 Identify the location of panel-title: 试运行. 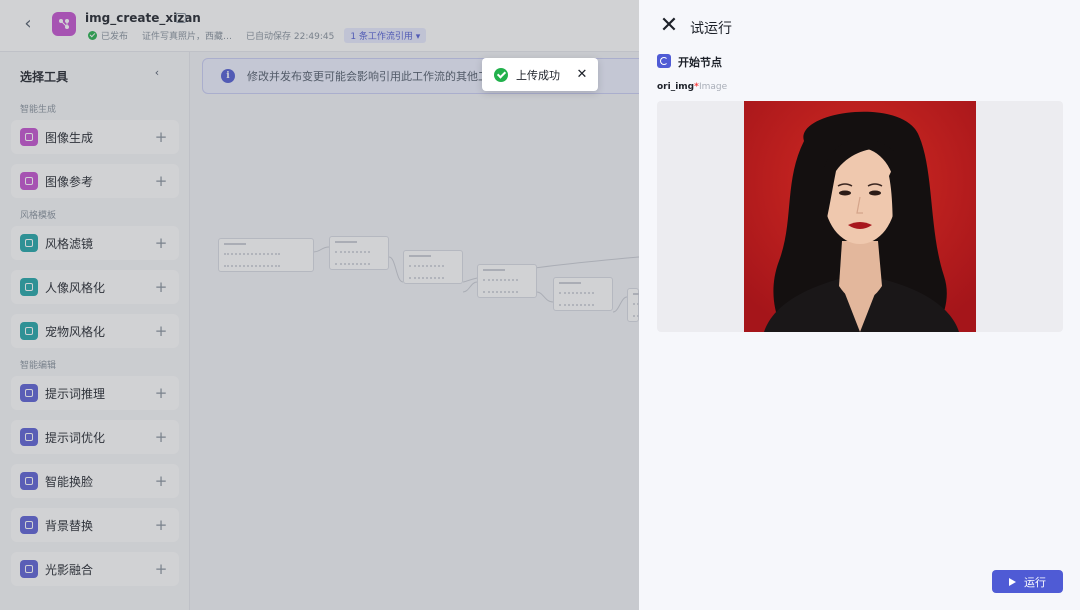
(711, 29).